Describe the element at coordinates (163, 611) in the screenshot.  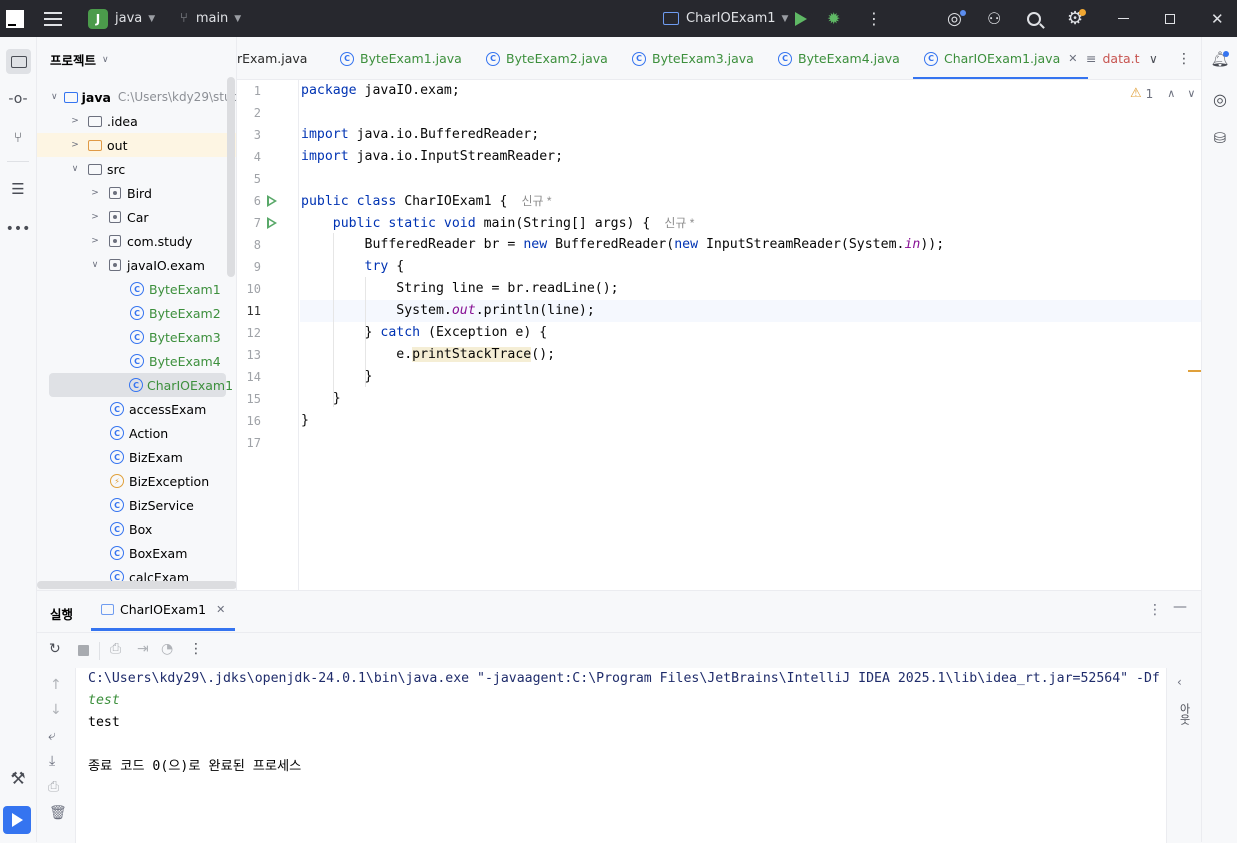
I see `run-tab-chariexam1: CharIOExam1 ✕` at that location.